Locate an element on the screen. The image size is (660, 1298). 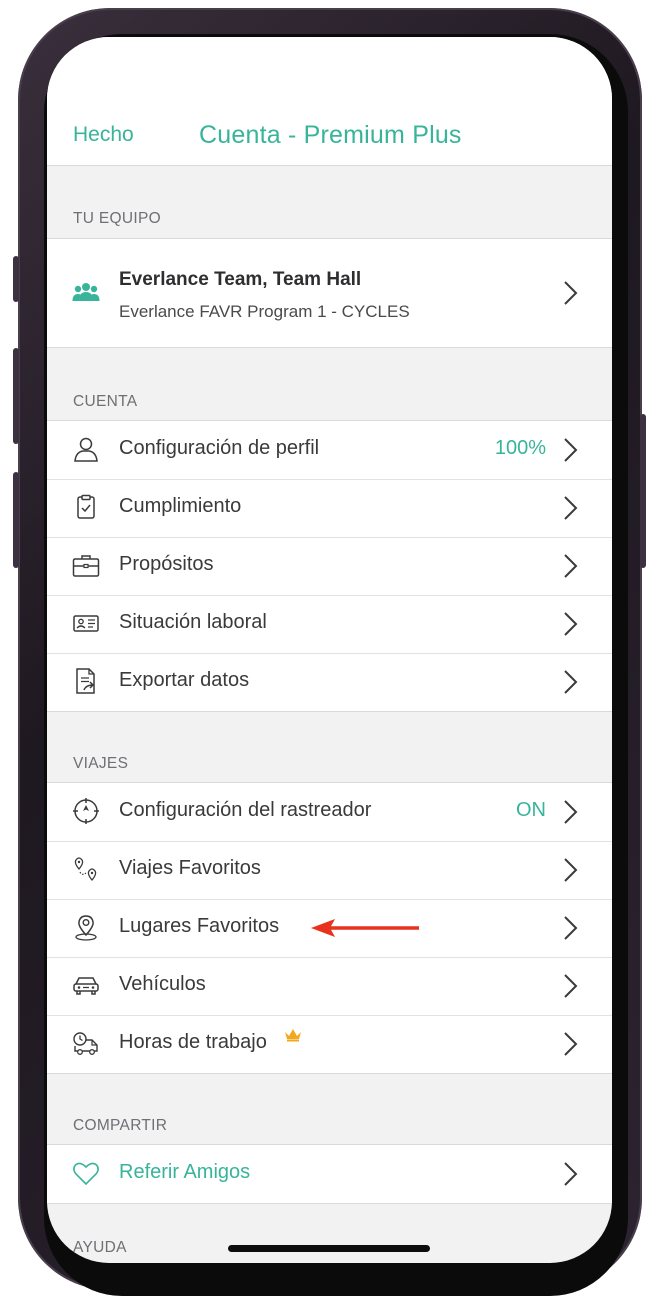
compliance-row: Cumplimiento is located at coordinates (329, 508).